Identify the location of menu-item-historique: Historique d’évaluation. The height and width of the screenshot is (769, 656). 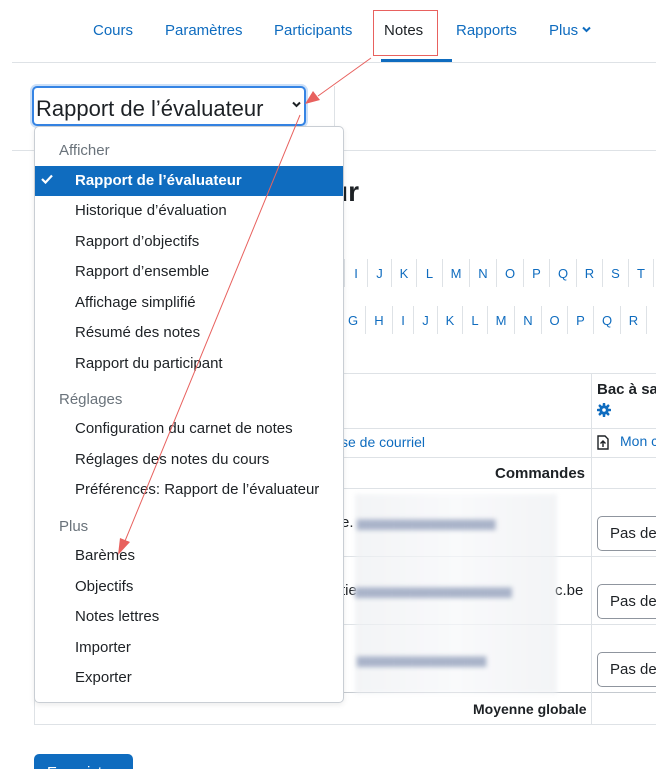
(189, 211).